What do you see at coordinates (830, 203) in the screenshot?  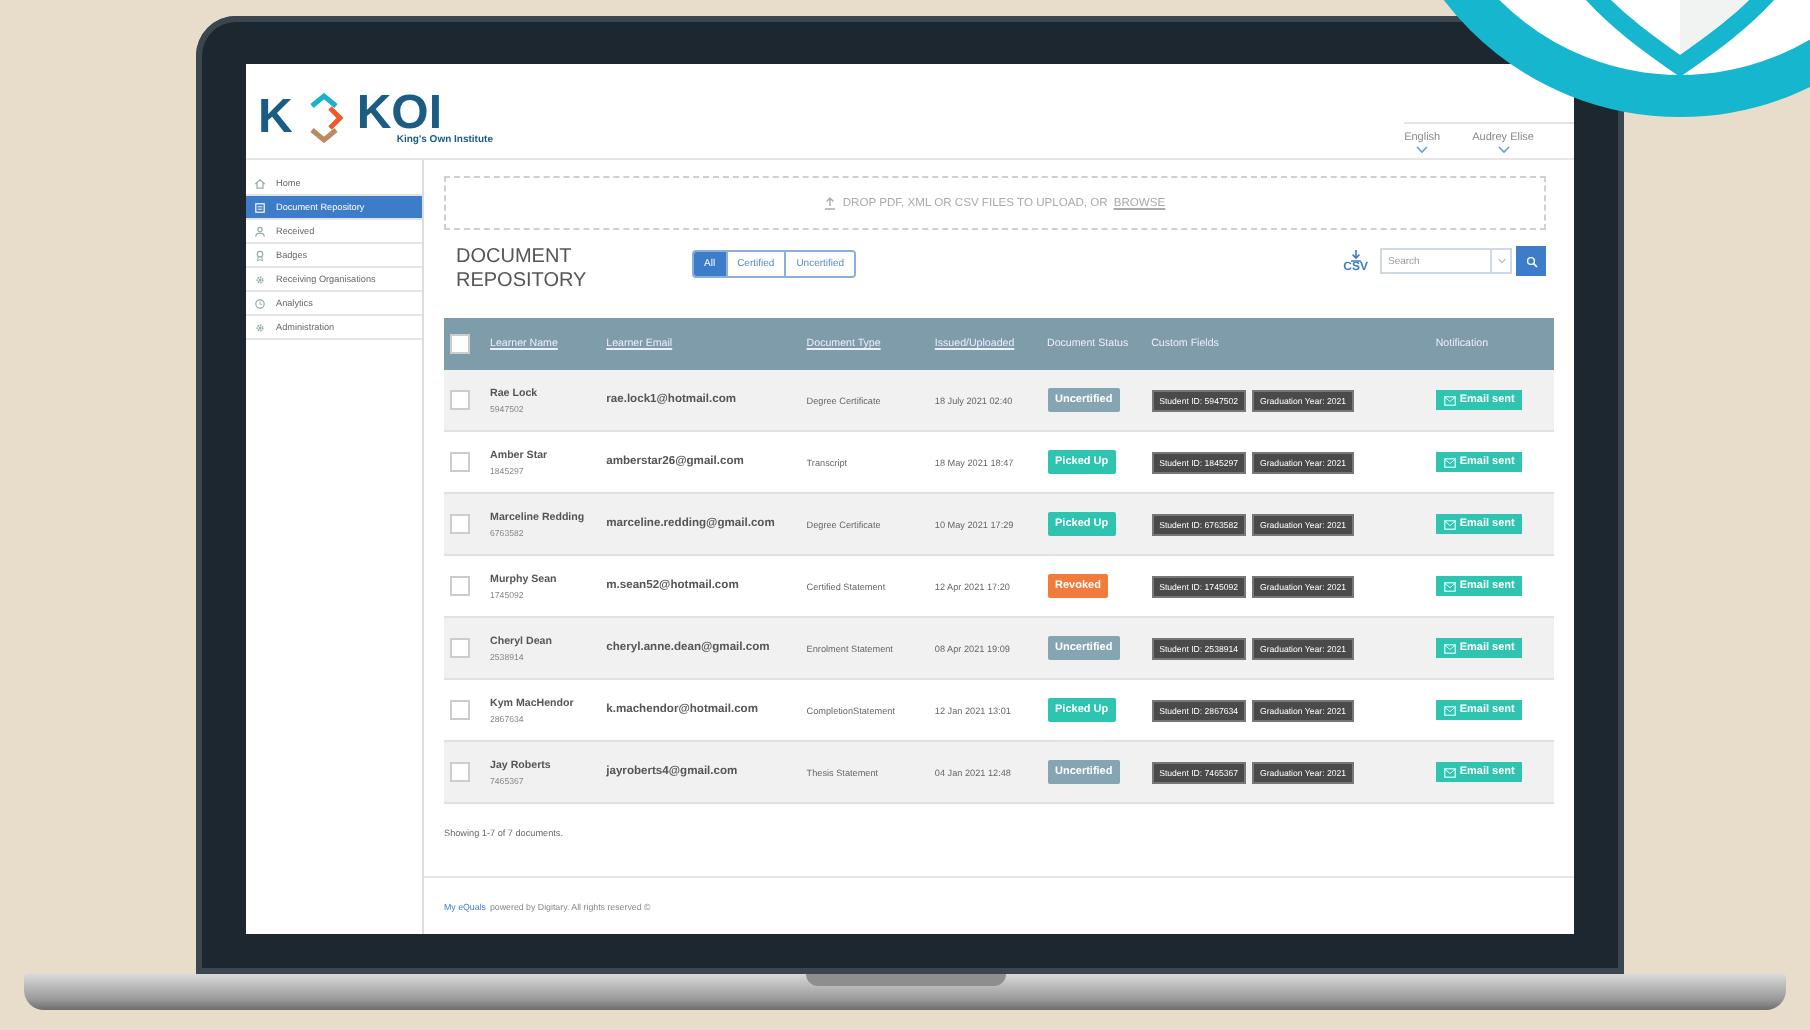 I see `upload-icon` at bounding box center [830, 203].